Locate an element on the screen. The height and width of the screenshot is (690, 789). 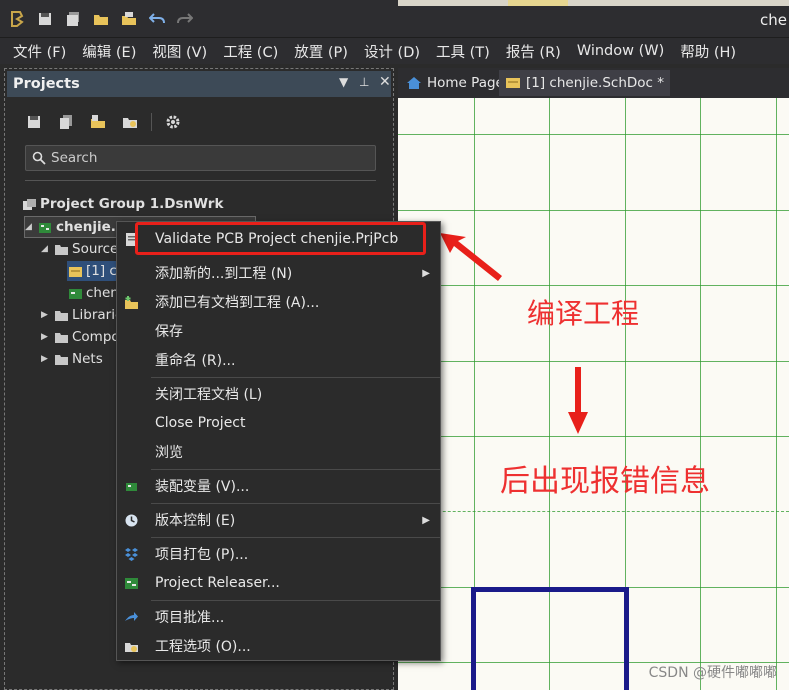
tree-item-pcbdoc: chen is located at coordinates (93, 293).